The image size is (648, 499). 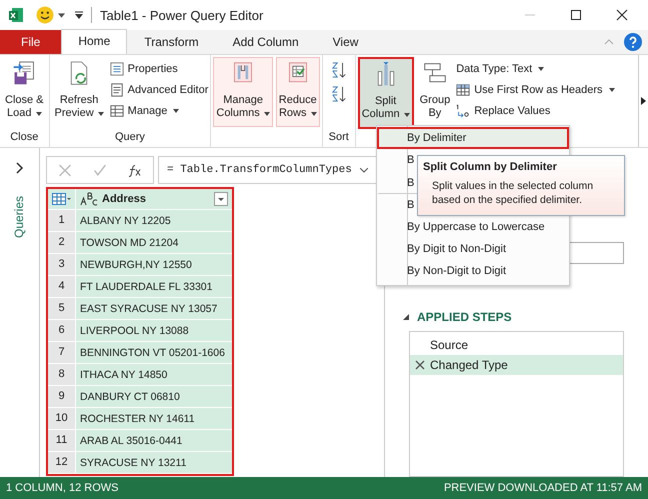 I want to click on menu-item: By Uppercase to Lowercase, so click(x=473, y=227).